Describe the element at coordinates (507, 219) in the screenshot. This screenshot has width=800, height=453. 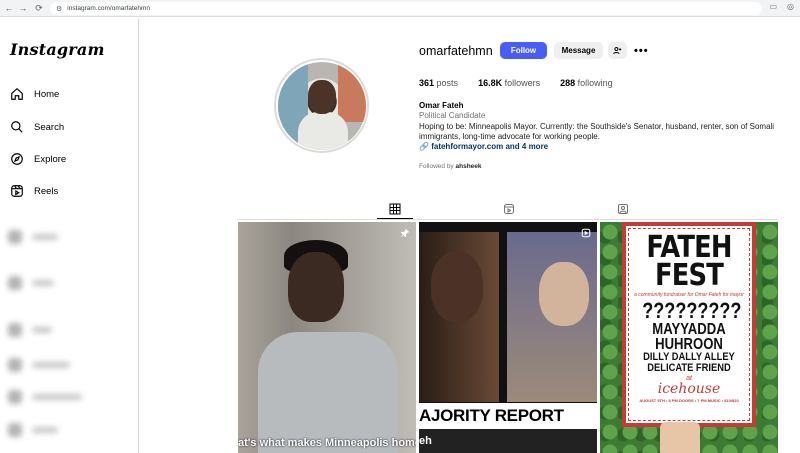
I see `tabs-divider` at that location.